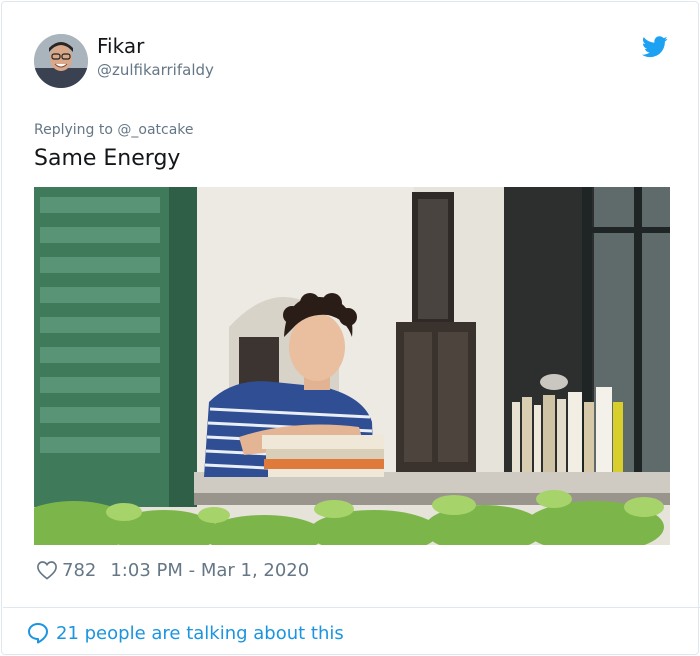  What do you see at coordinates (351, 607) in the screenshot?
I see `divider` at bounding box center [351, 607].